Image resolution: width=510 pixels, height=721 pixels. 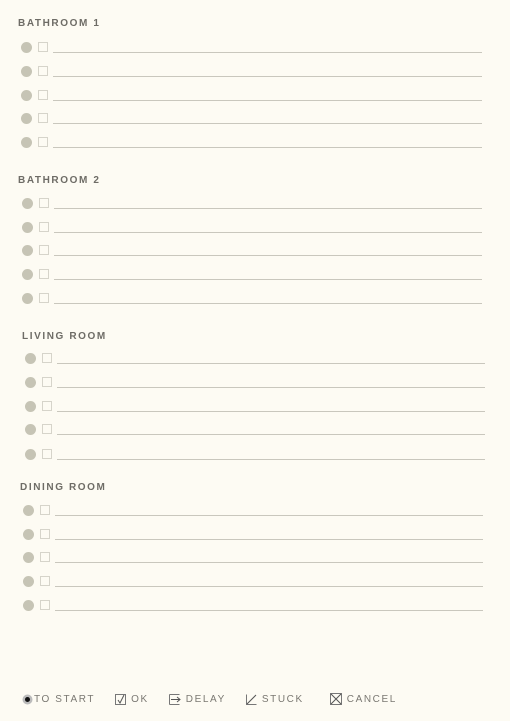 What do you see at coordinates (205, 699) in the screenshot?
I see `legend-label: DELAY` at bounding box center [205, 699].